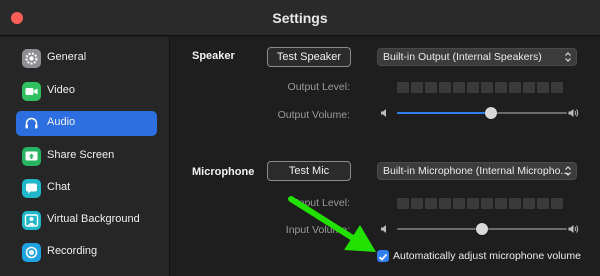 Image resolution: width=600 pixels, height=276 pixels. I want to click on test-speaker-button: Test Speaker, so click(309, 57).